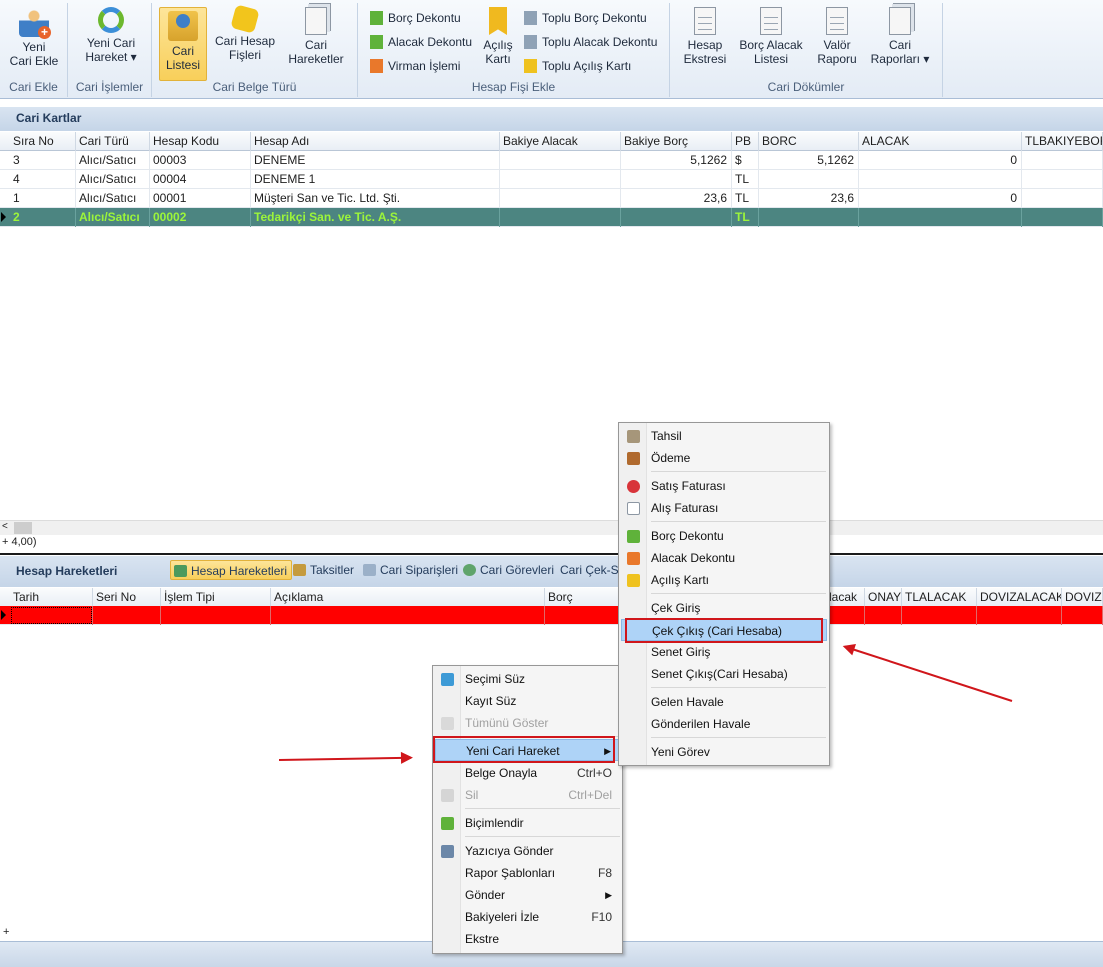 The height and width of the screenshot is (967, 1103). What do you see at coordinates (724, 558) in the screenshot?
I see `submenu-item-alacak-dekontu: Alacak Dekontu` at bounding box center [724, 558].